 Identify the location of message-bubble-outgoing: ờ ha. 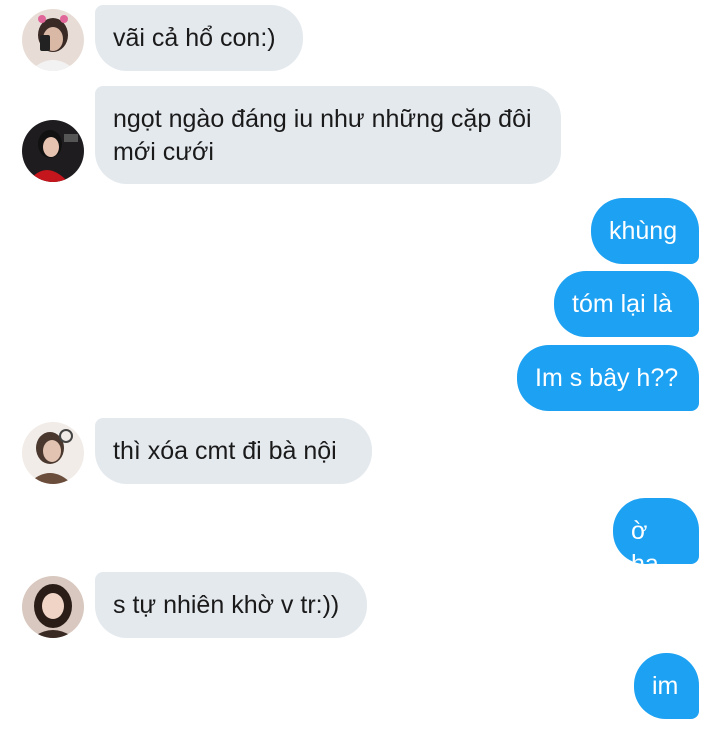
(656, 538).